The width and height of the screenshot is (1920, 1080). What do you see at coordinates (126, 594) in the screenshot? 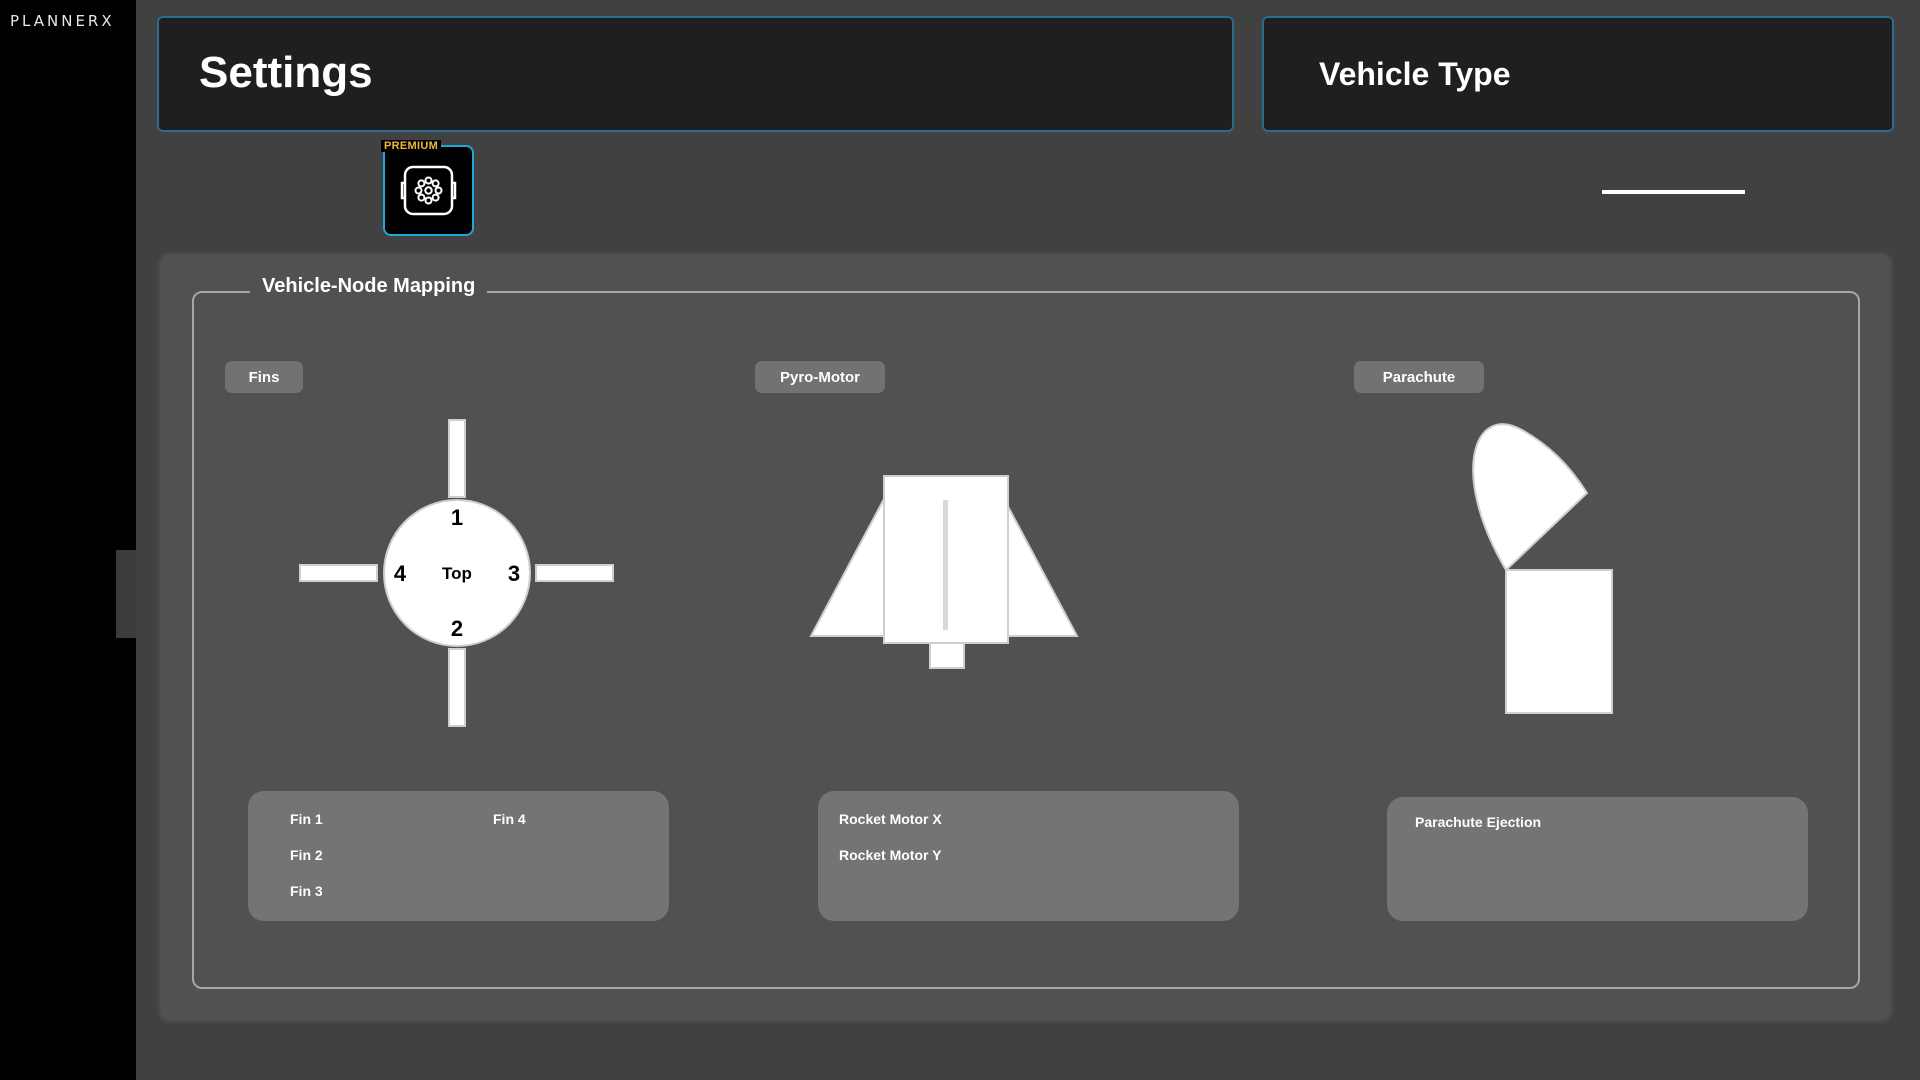
I see `sidebar-collapse-handle` at bounding box center [126, 594].